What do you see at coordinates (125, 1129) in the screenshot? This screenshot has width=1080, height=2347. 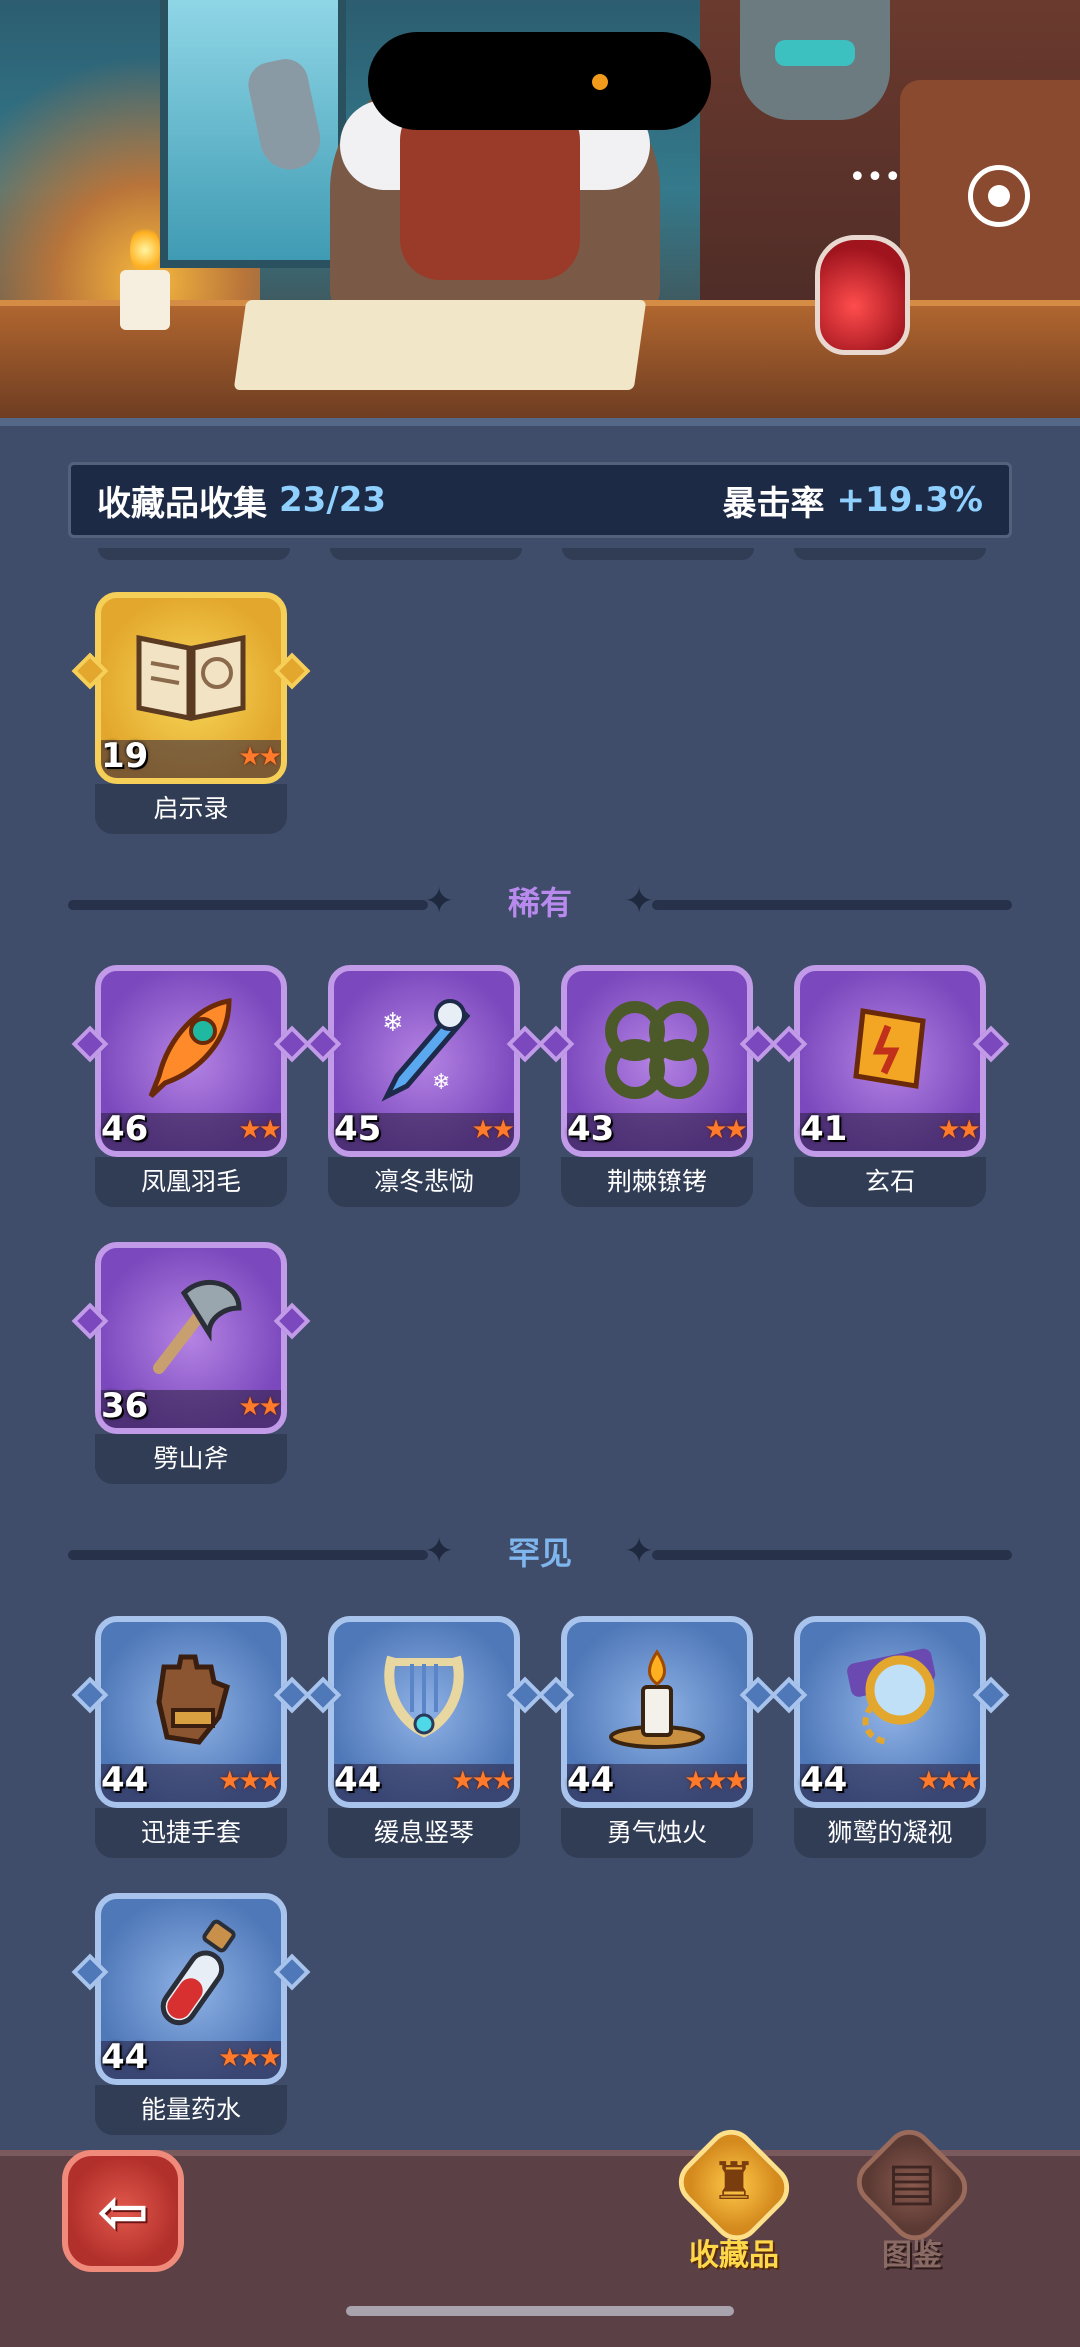 I see `item-level: 46` at bounding box center [125, 1129].